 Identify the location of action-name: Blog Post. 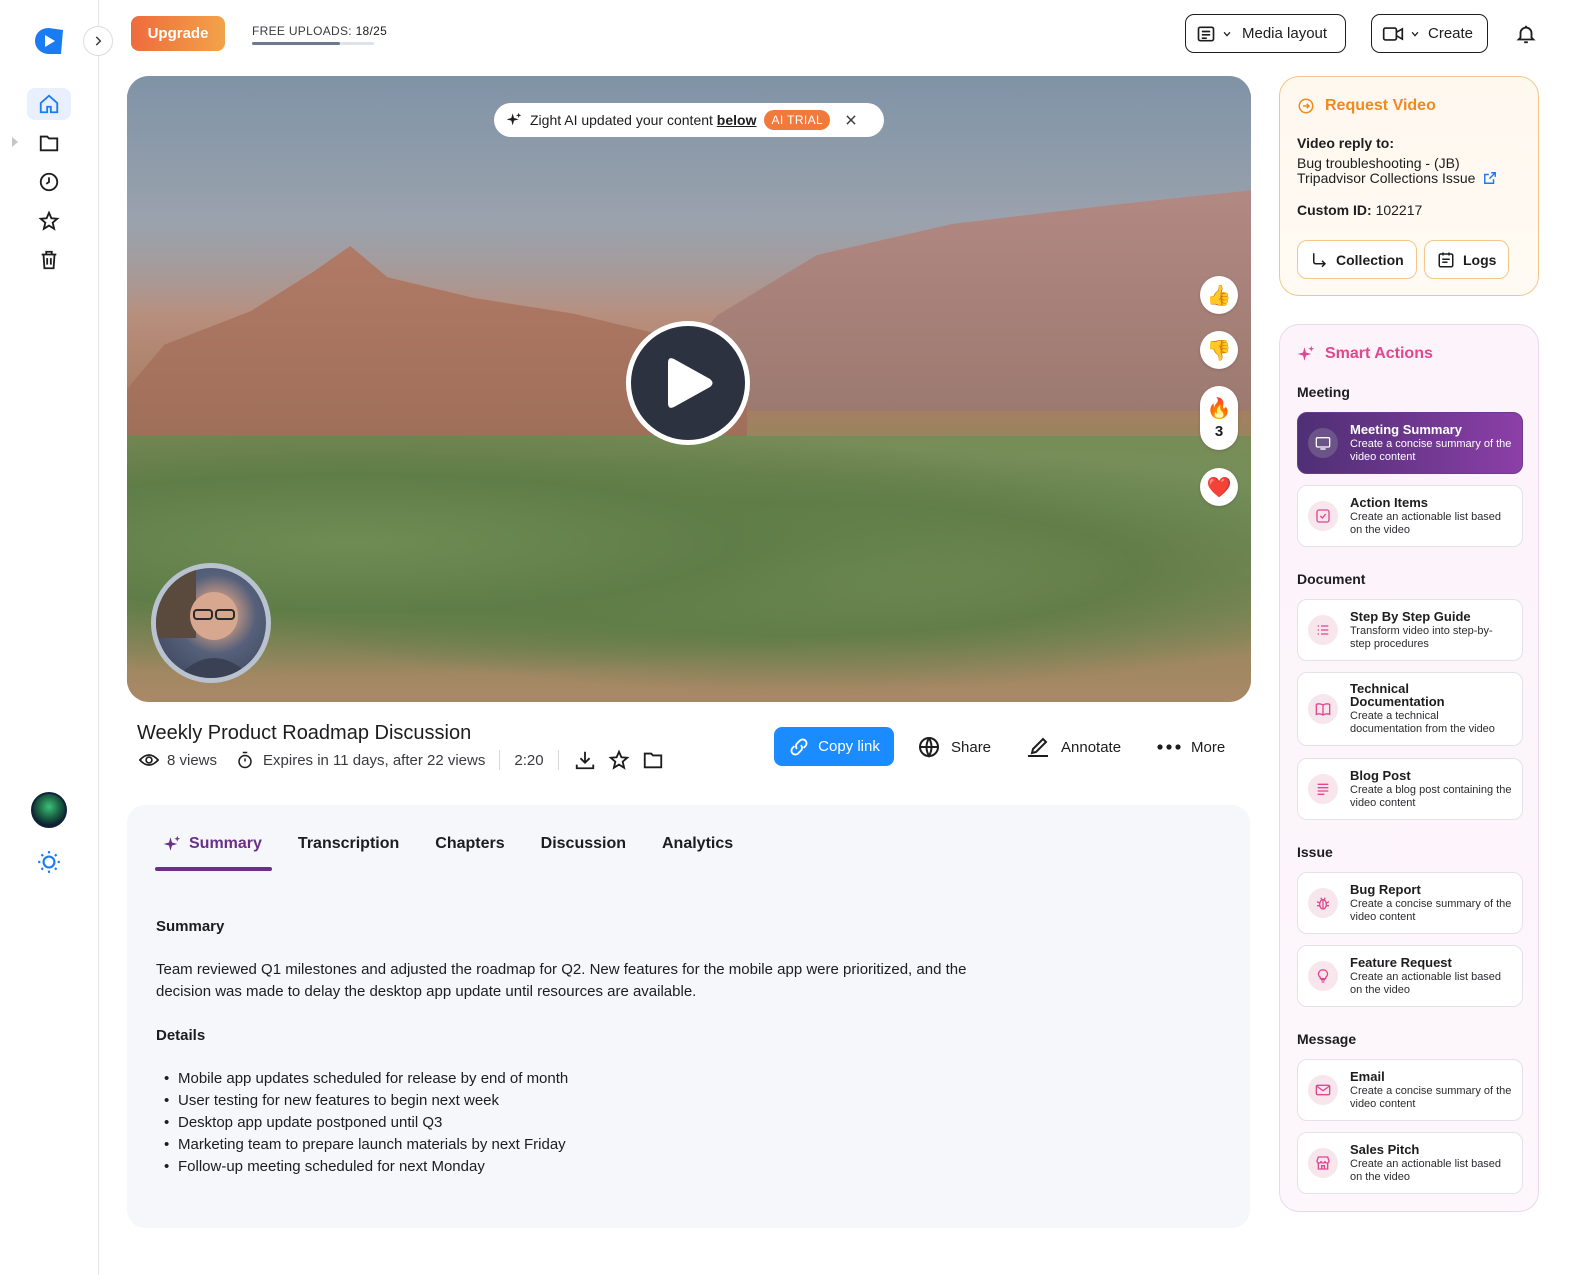
(1380, 775).